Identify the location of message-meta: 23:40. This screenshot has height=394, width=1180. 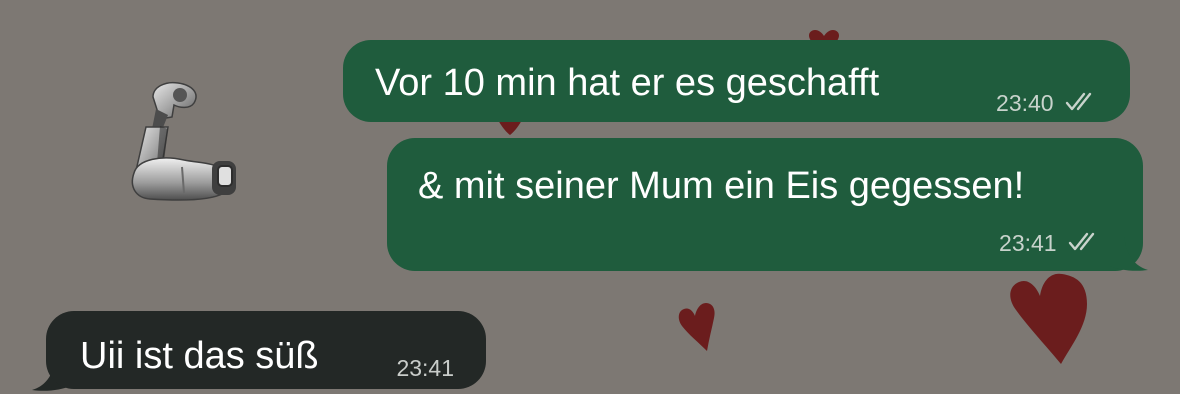
(1047, 103).